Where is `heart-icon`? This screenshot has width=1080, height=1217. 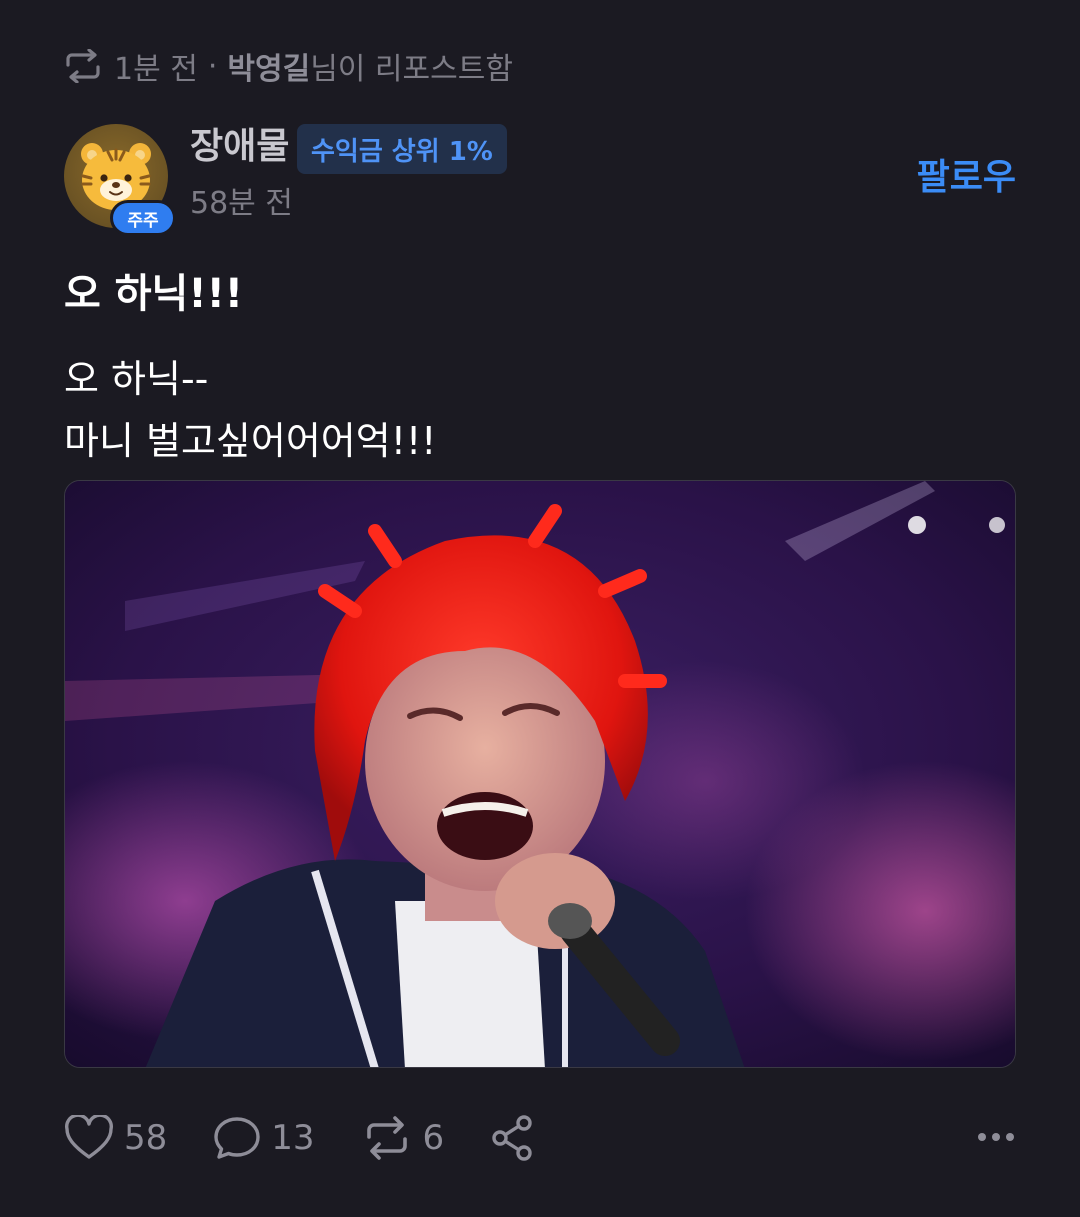
heart-icon is located at coordinates (89, 1138).